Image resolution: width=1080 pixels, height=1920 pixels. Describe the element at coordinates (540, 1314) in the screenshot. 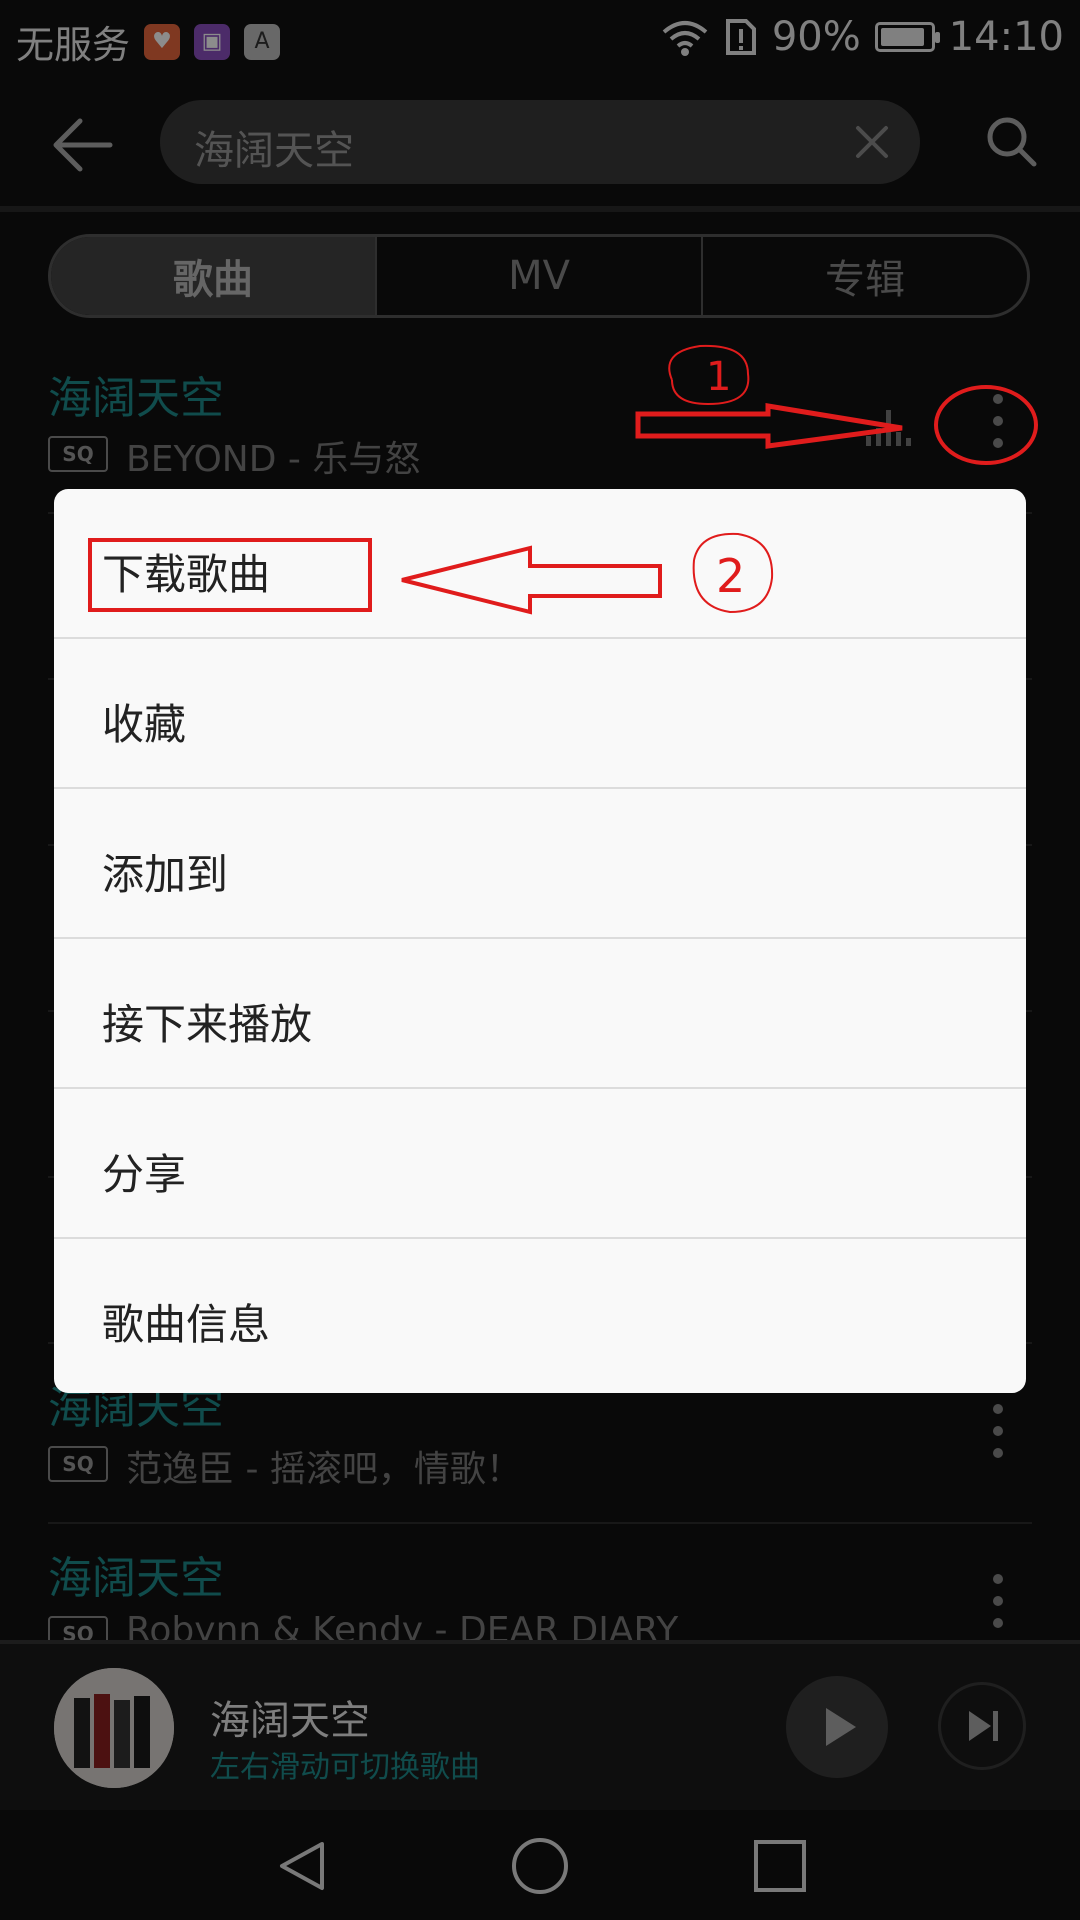

I see `menu-item-song-info: 歌曲信息` at that location.